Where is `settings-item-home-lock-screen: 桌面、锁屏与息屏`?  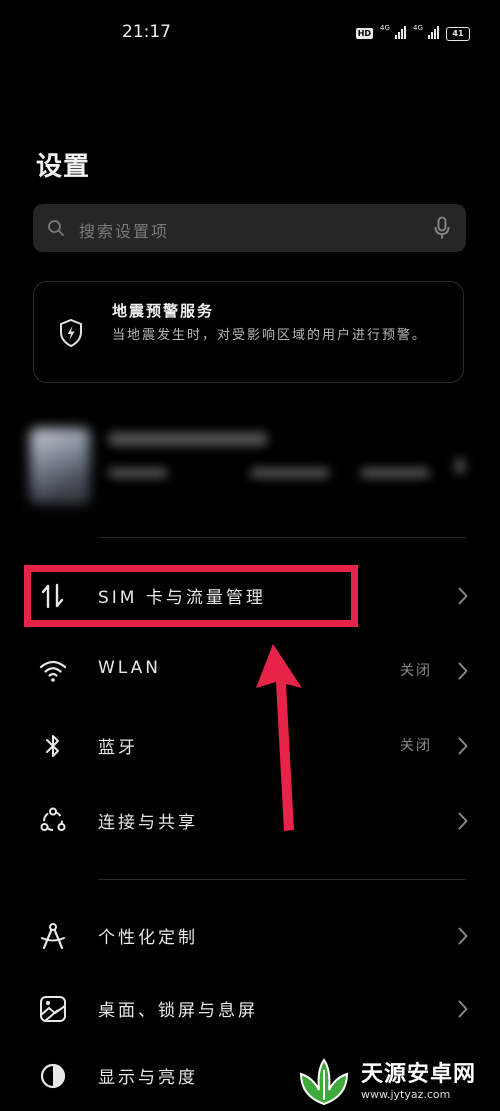 settings-item-home-lock-screen: 桌面、锁屏与息屏 is located at coordinates (250, 1008).